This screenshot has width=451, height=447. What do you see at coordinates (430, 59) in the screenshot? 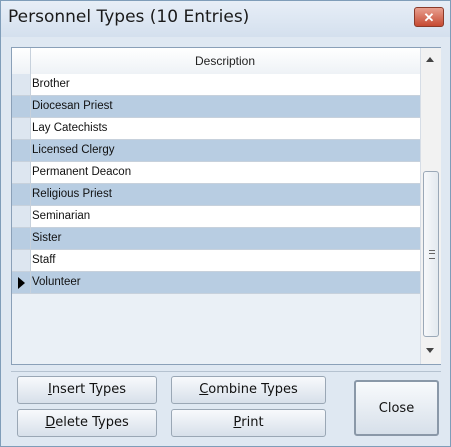
I see `scroll-up-icon` at bounding box center [430, 59].